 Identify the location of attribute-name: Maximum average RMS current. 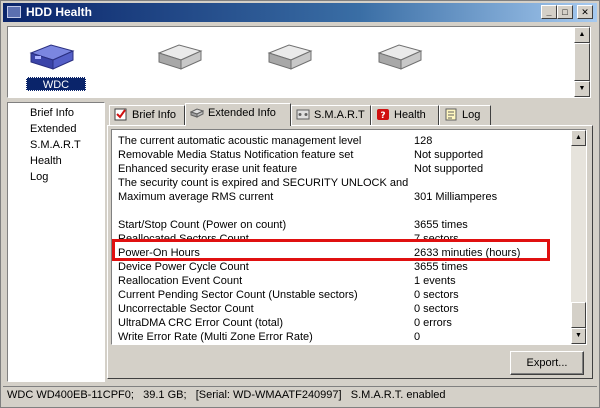
(196, 197).